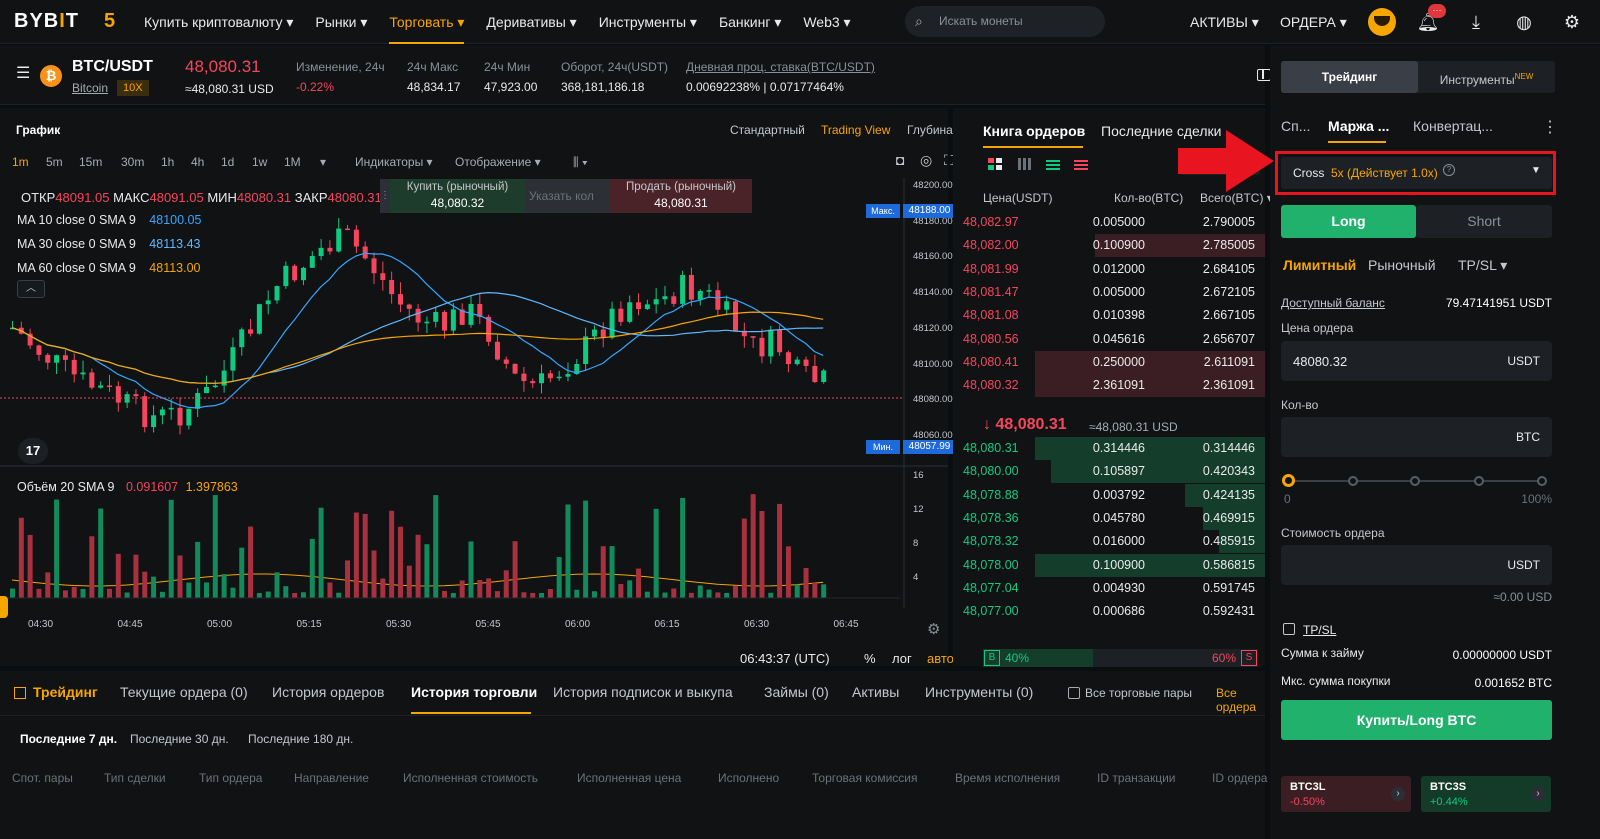  I want to click on tradingview-logo: 17, so click(33, 451).